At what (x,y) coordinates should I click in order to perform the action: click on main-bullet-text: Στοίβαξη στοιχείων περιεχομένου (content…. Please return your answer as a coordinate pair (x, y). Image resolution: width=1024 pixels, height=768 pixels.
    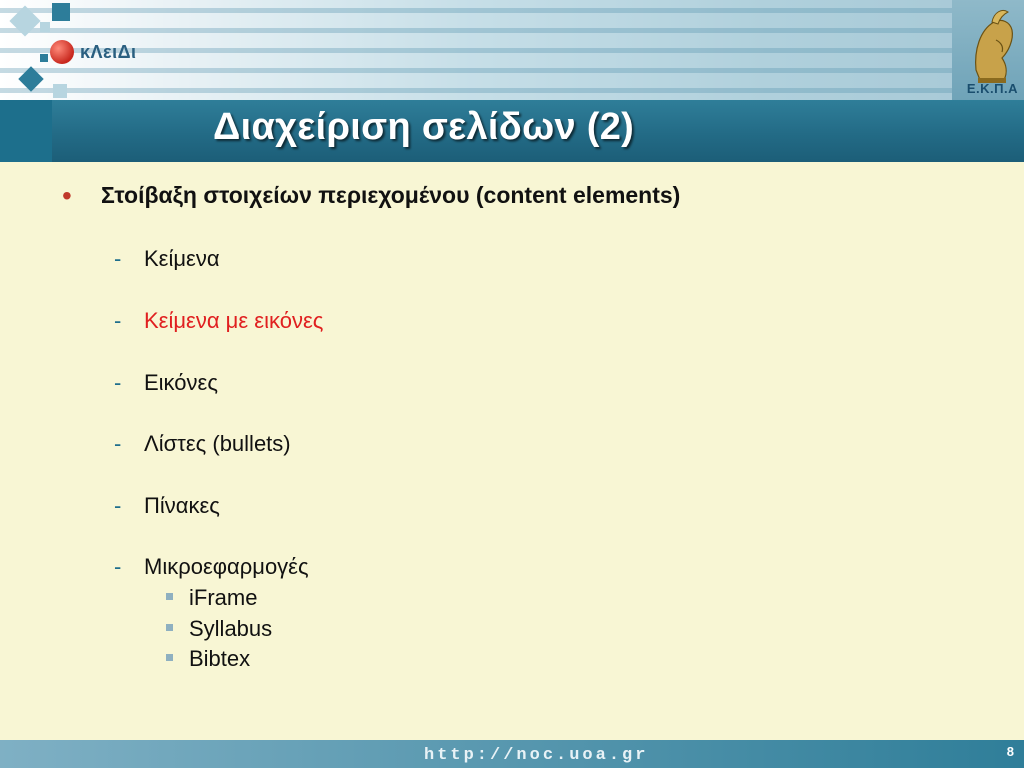
    Looking at the image, I should click on (391, 195).